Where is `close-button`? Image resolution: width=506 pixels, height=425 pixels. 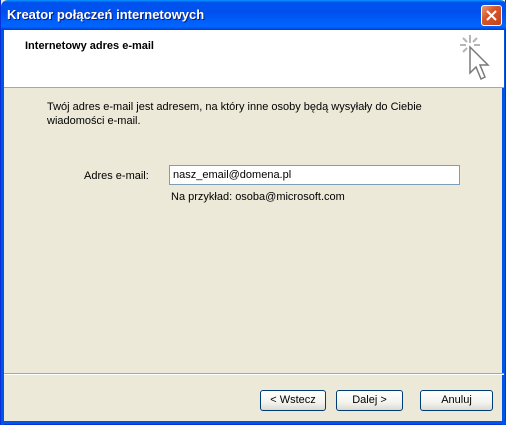 close-button is located at coordinates (491, 15).